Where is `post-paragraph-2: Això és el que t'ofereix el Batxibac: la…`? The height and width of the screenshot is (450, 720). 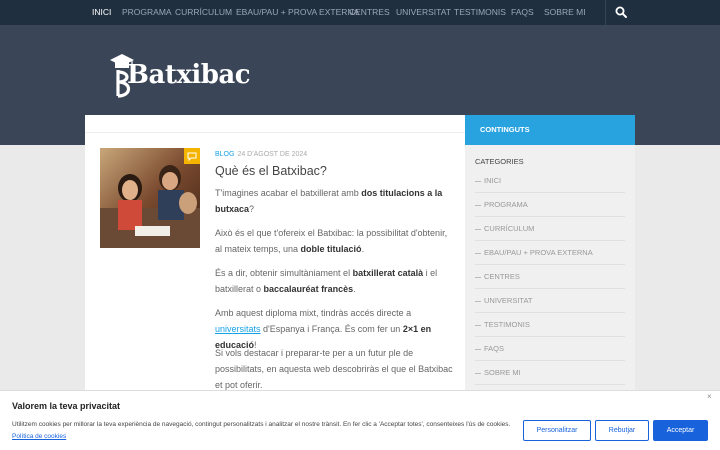 post-paragraph-2: Això és el que t'ofereix el Batxibac: la… is located at coordinates (331, 241).